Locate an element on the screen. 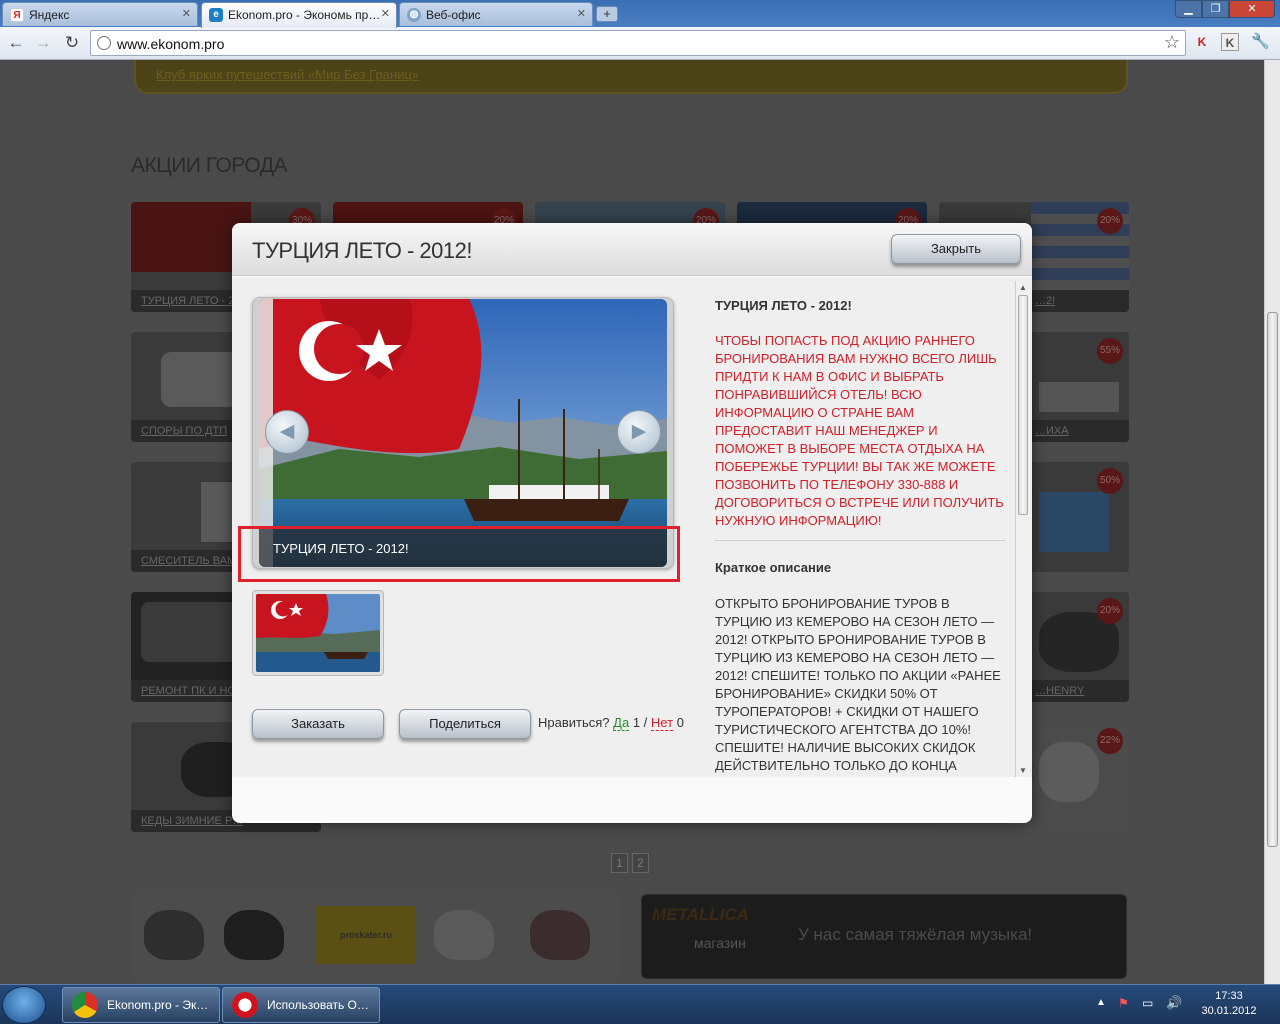 The image size is (1280, 1024). like-yes-link: Да is located at coordinates (621, 723).